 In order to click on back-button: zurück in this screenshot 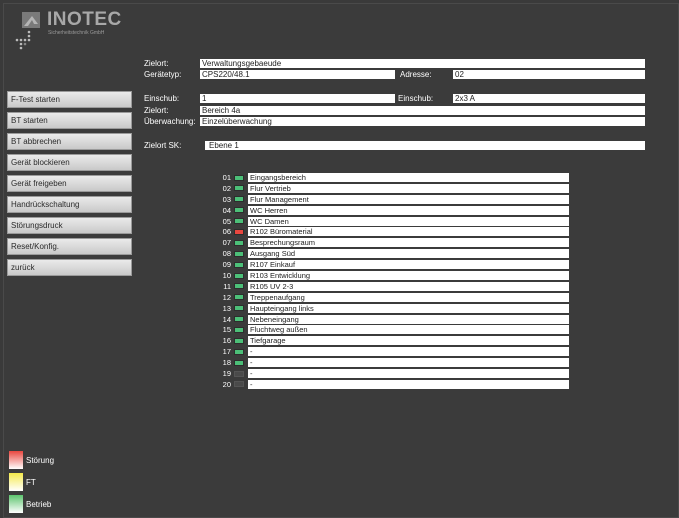, I will do `click(69, 267)`.